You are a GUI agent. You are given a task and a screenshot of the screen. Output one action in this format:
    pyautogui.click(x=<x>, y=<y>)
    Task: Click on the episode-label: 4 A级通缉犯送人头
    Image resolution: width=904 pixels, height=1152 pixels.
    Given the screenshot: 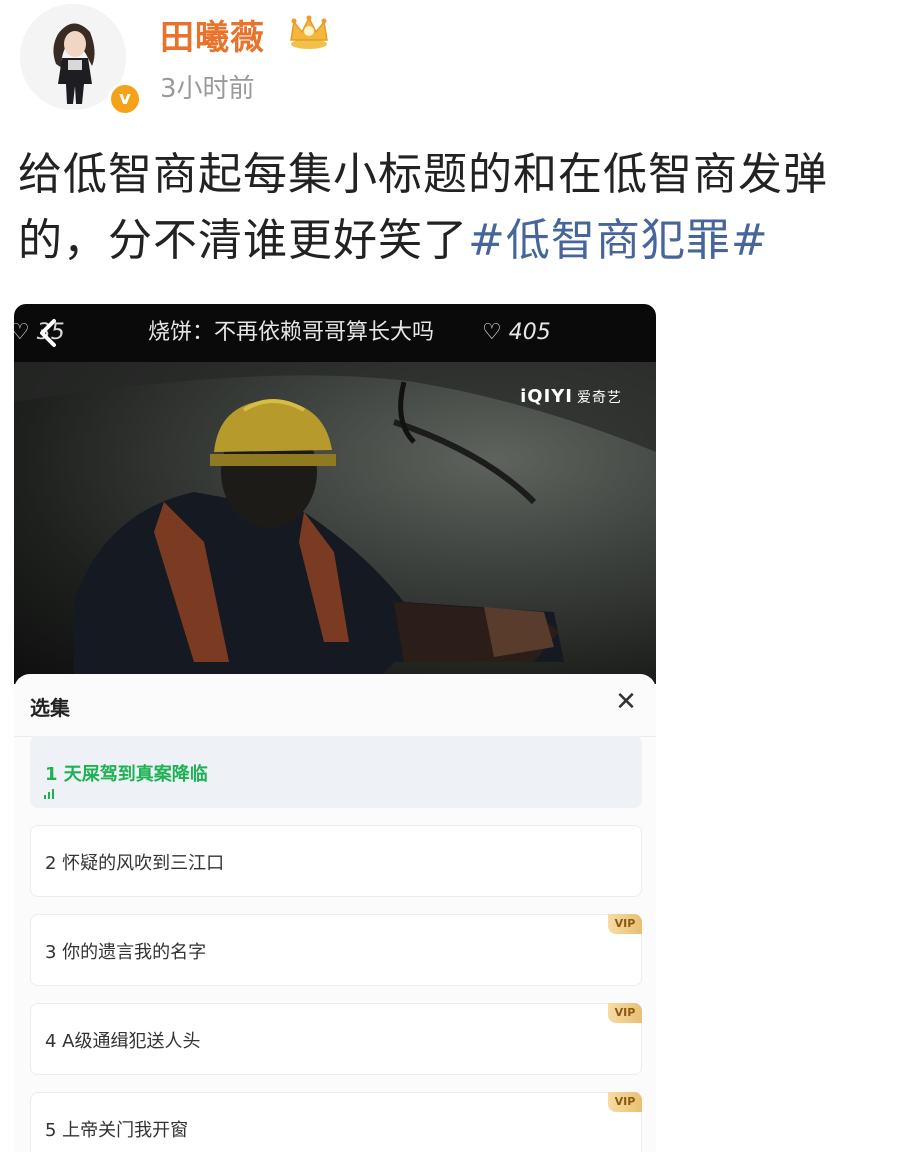 What is the action you would take?
    pyautogui.click(x=123, y=1041)
    